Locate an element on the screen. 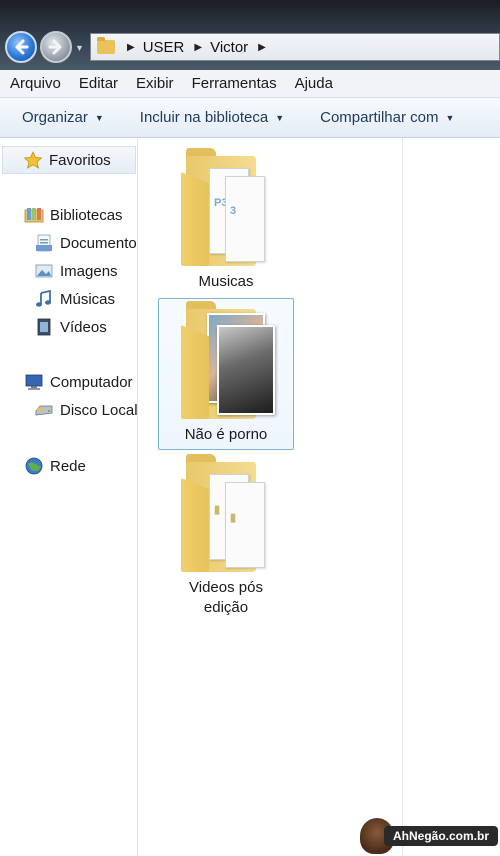 This screenshot has height=856, width=500. share-label: Compartilhar com is located at coordinates (379, 117).